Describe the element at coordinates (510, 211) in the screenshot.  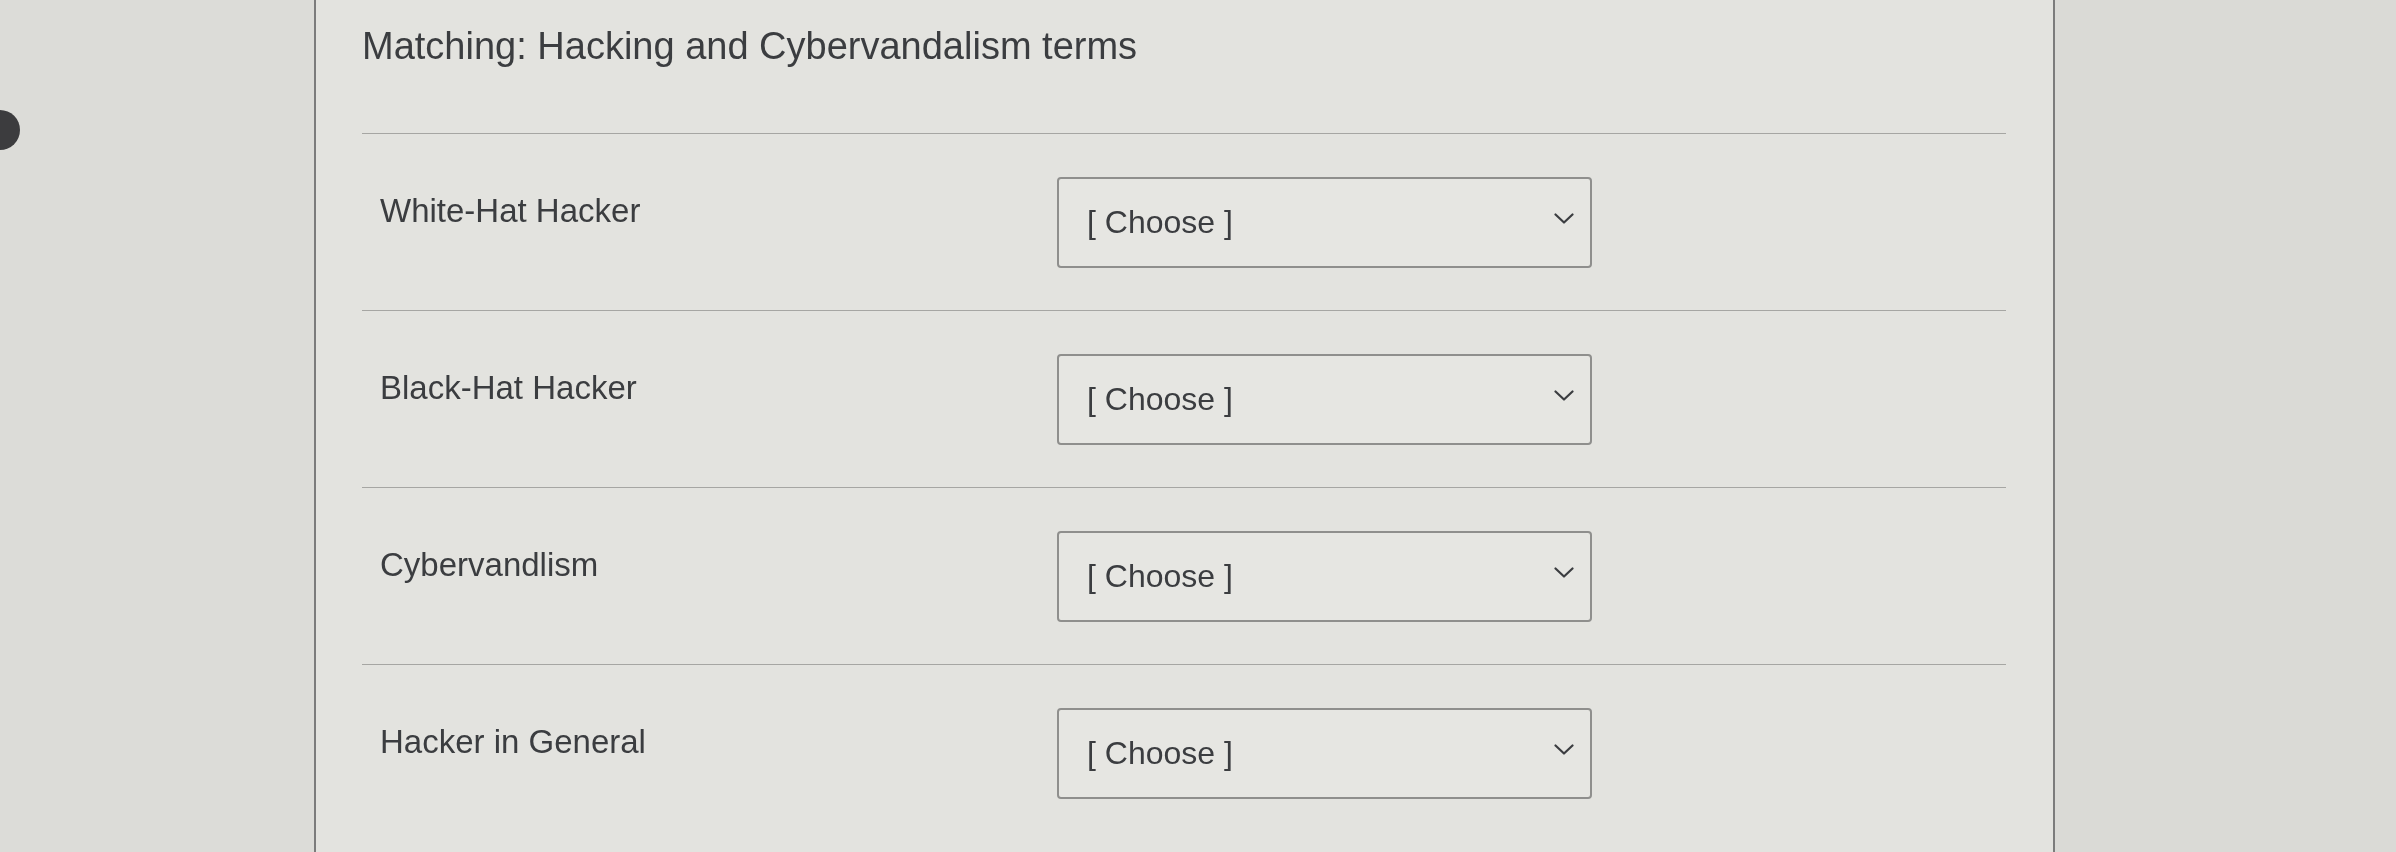
I see `term-label: White-Hat Hacker` at that location.